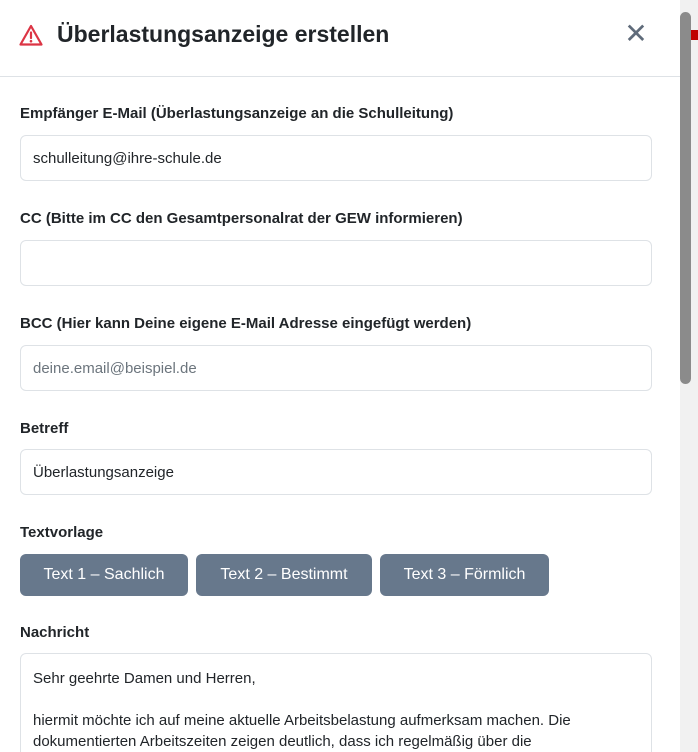 The width and height of the screenshot is (698, 752). Describe the element at coordinates (336, 472) in the screenshot. I see `subject-input` at that location.